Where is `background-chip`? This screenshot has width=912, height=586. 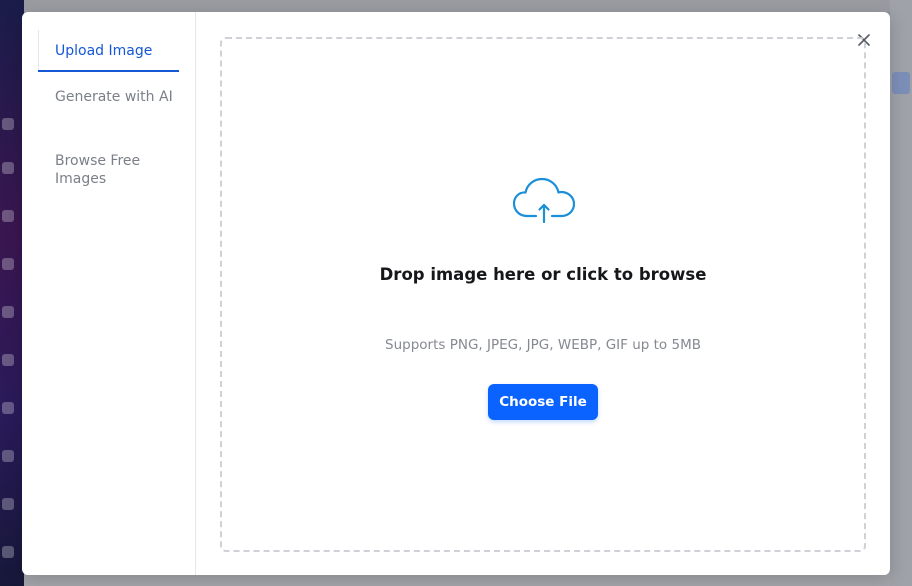
background-chip is located at coordinates (901, 83).